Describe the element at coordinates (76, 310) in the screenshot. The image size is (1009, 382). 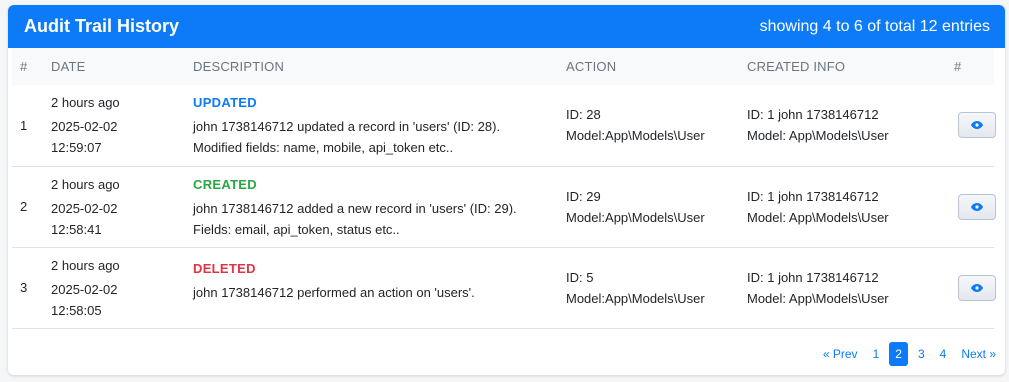
I see `time-value: 12:58:05` at that location.